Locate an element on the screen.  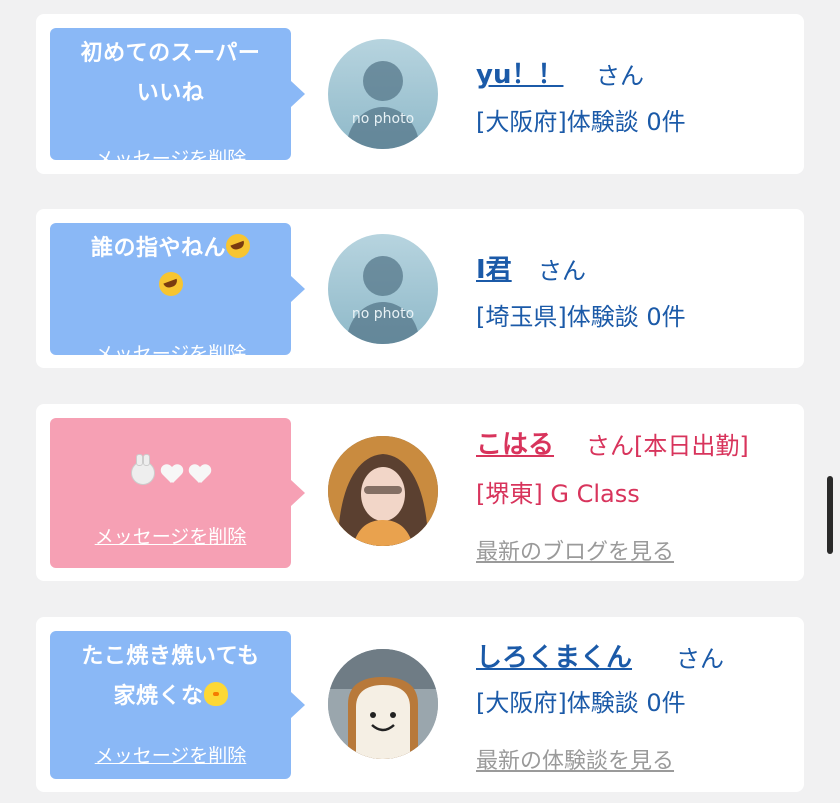
message-text-line: たこ焼き焼いても is located at coordinates (170, 656).